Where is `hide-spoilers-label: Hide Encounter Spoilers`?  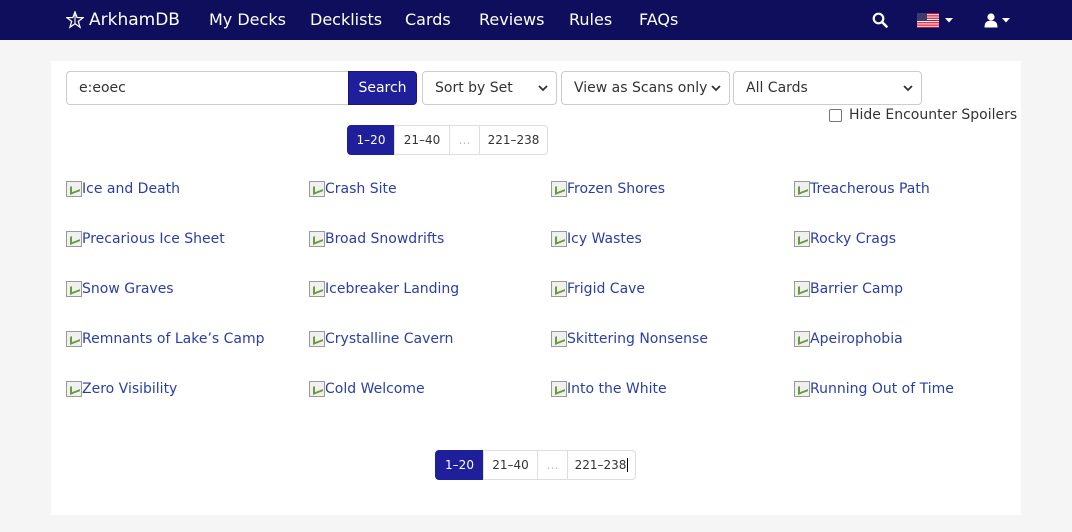
hide-spoilers-label: Hide Encounter Spoilers is located at coordinates (933, 115).